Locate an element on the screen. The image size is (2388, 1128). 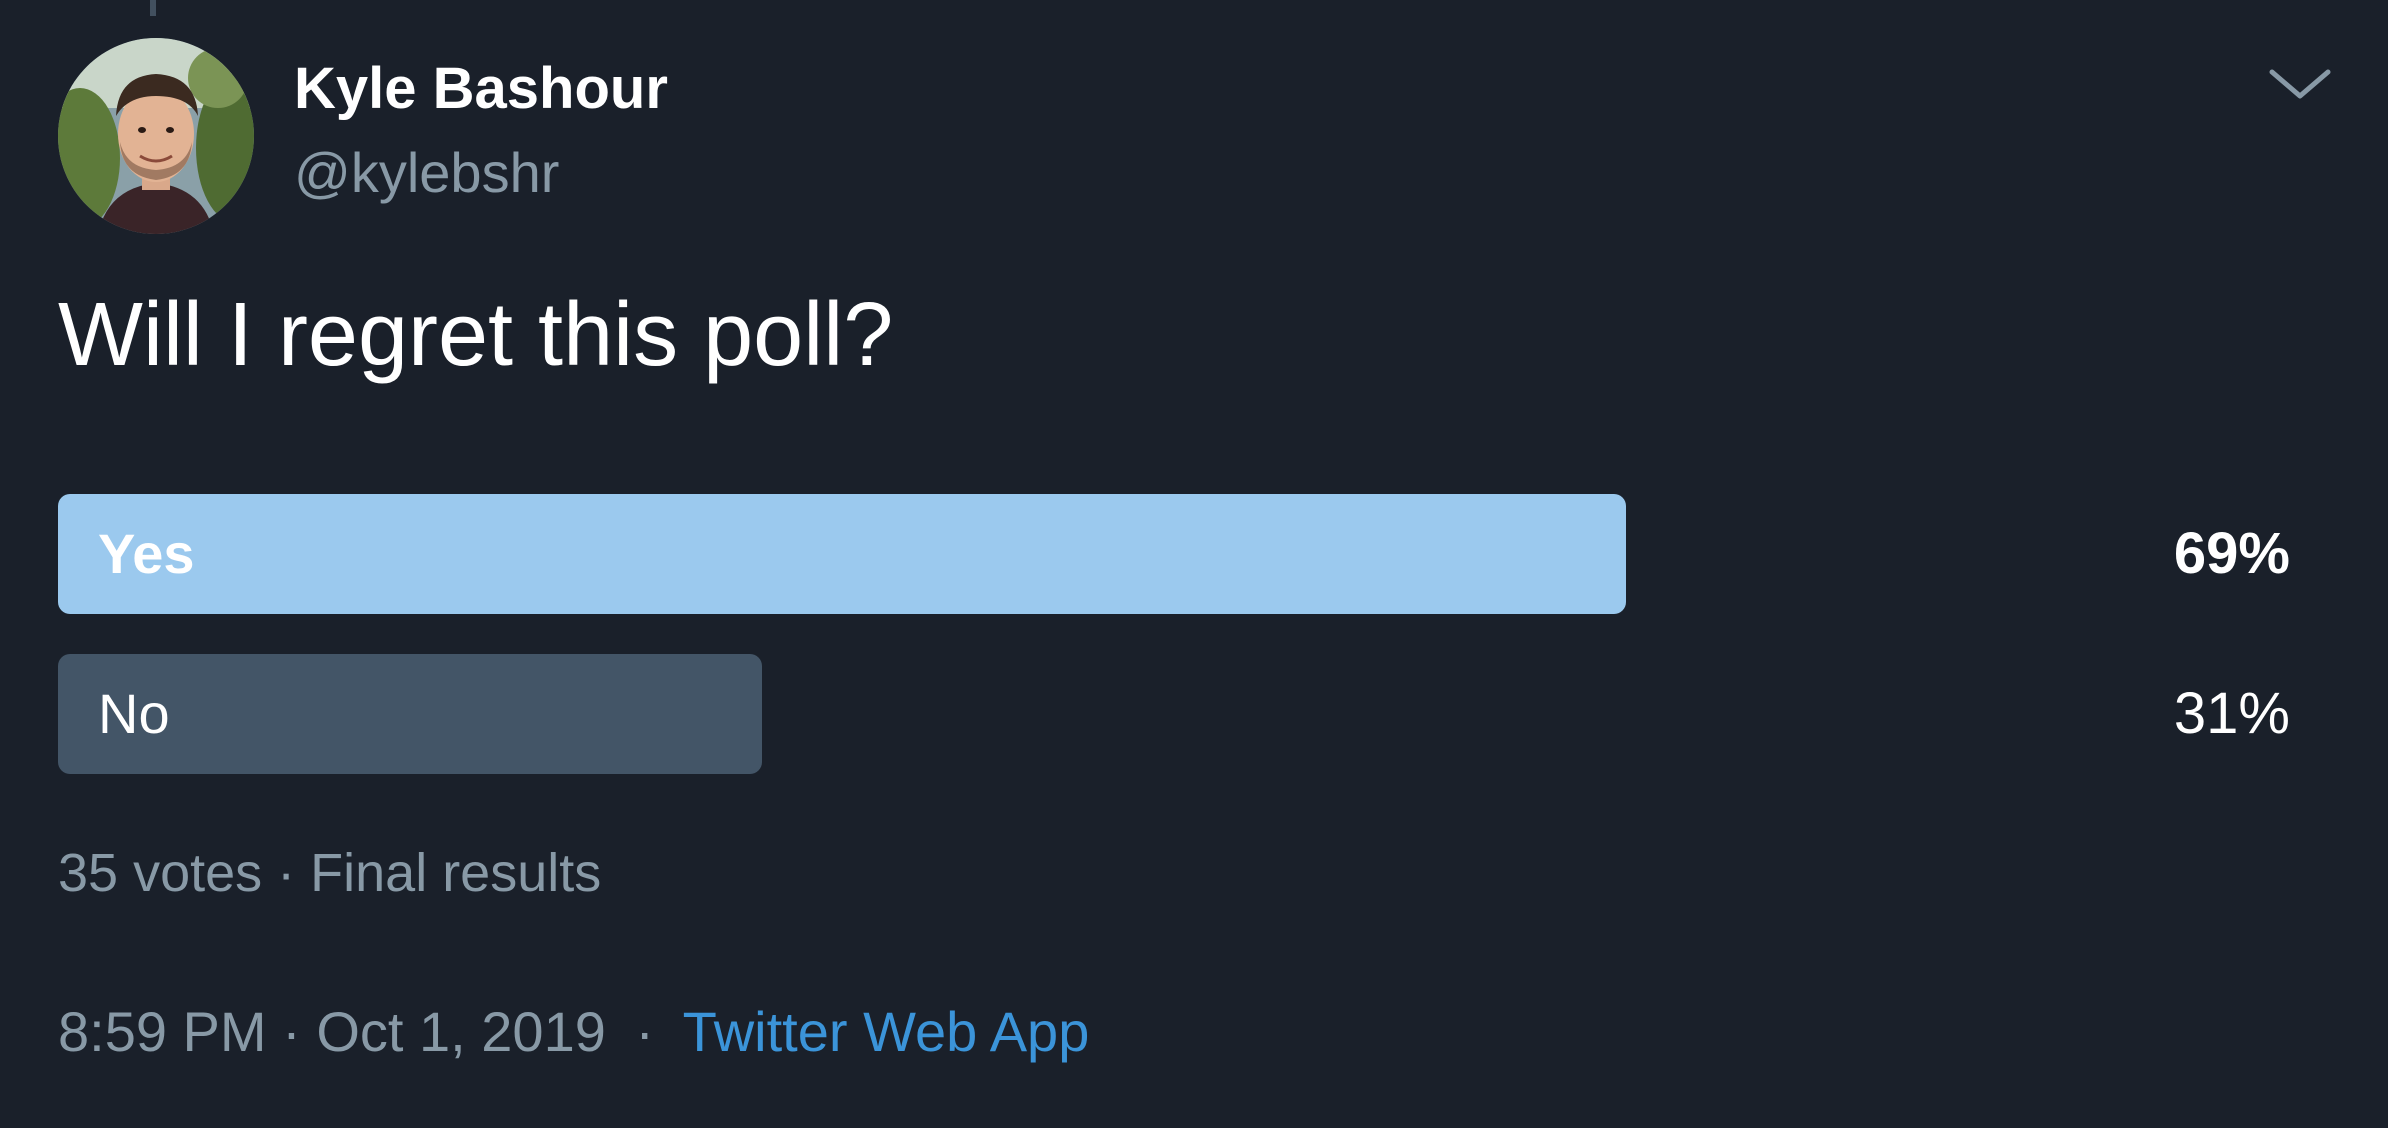
author-display-name: Kyle Bashour is located at coordinates (481, 89).